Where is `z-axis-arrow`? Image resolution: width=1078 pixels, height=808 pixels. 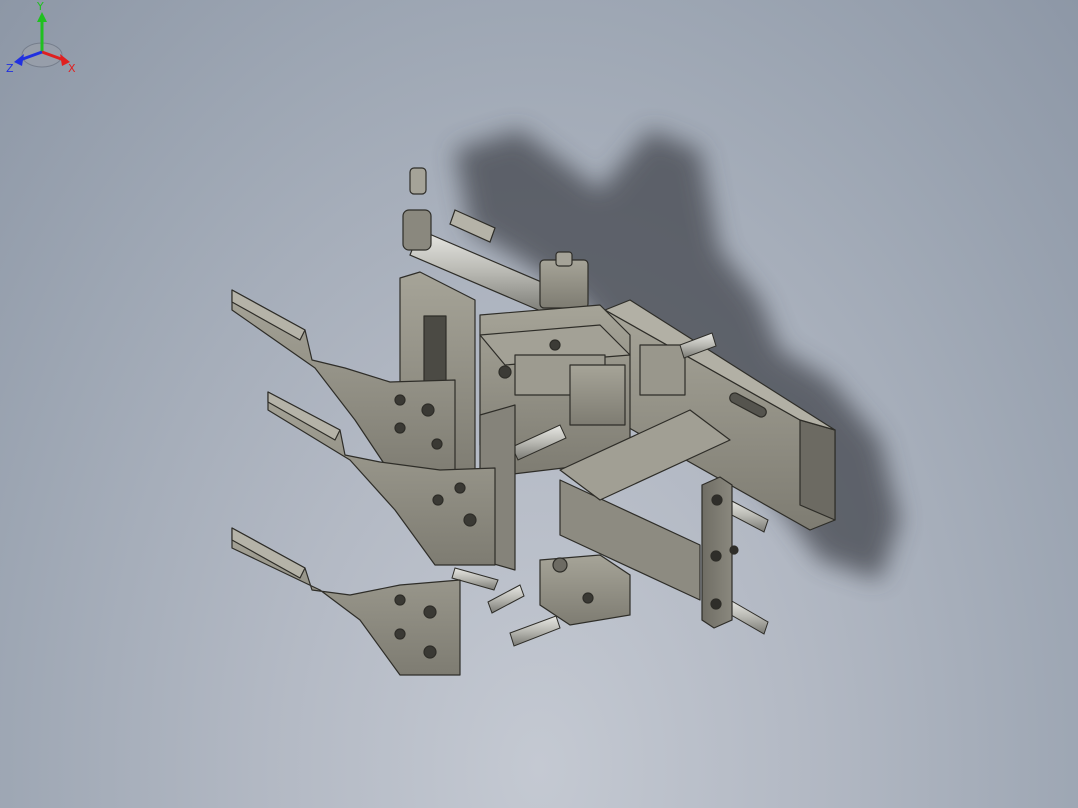
z-axis-arrow is located at coordinates (19, 60).